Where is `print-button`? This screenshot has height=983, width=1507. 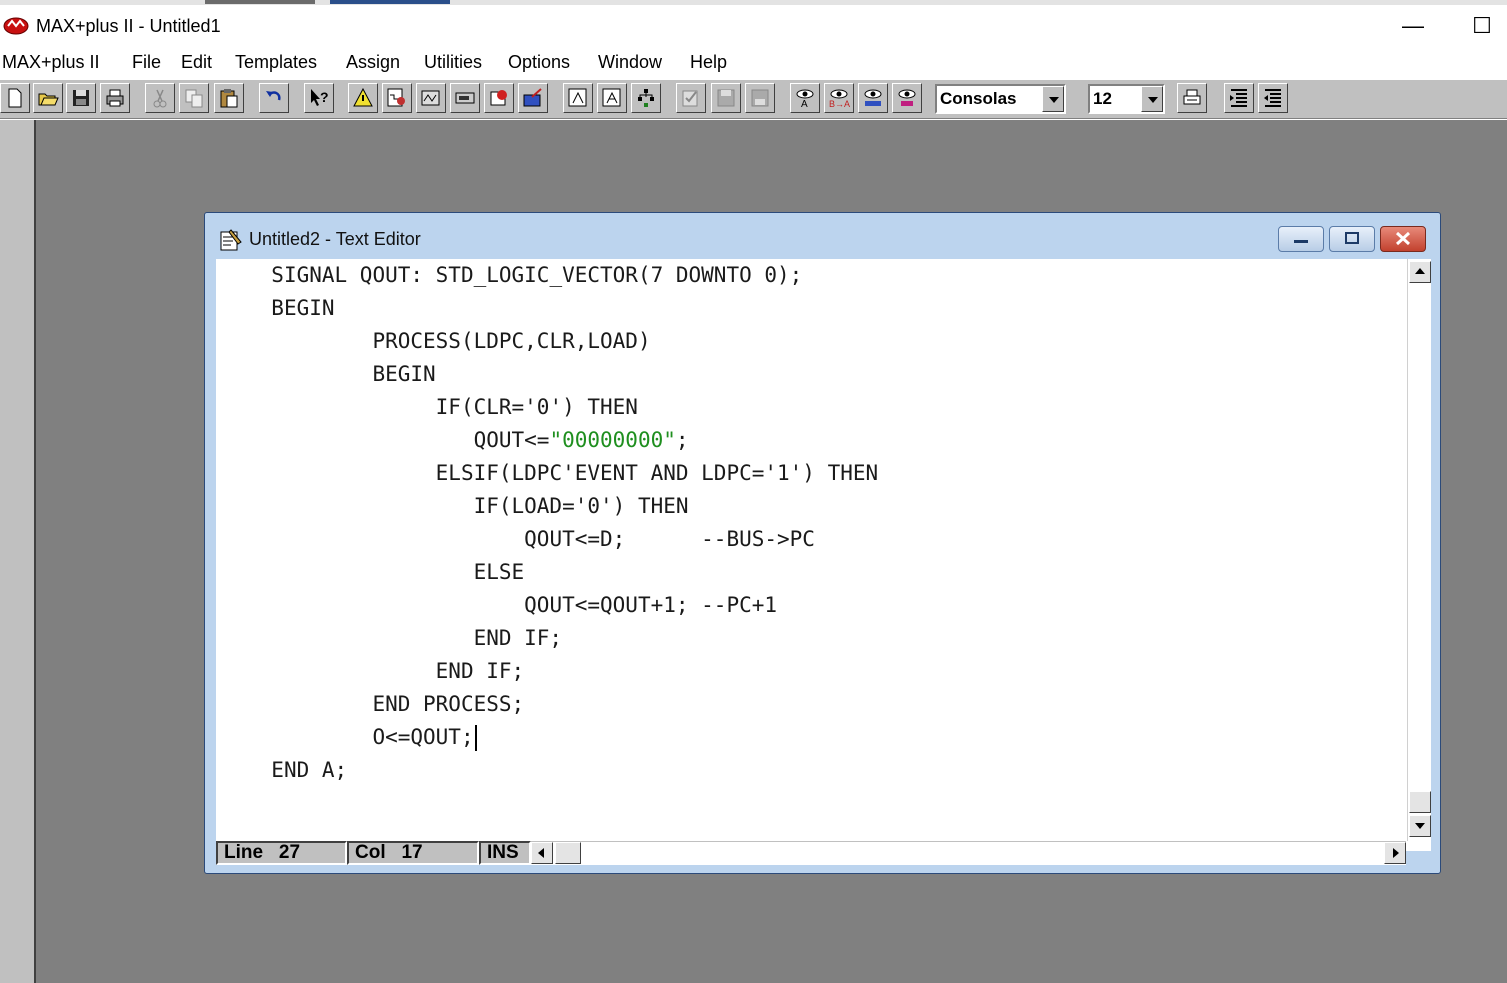
print-button is located at coordinates (115, 98).